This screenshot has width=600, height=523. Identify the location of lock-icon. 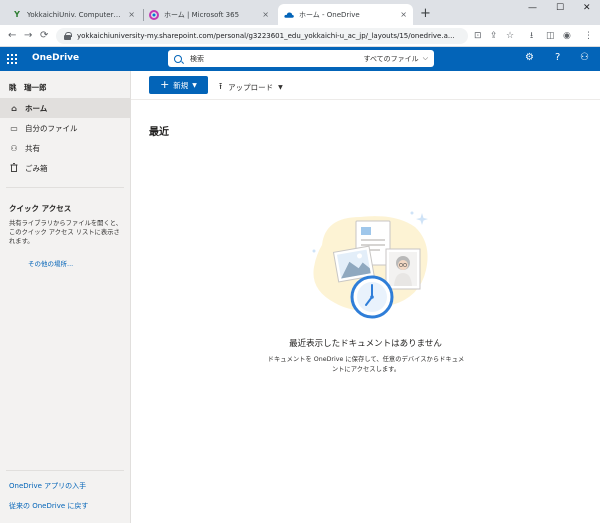
(68, 36).